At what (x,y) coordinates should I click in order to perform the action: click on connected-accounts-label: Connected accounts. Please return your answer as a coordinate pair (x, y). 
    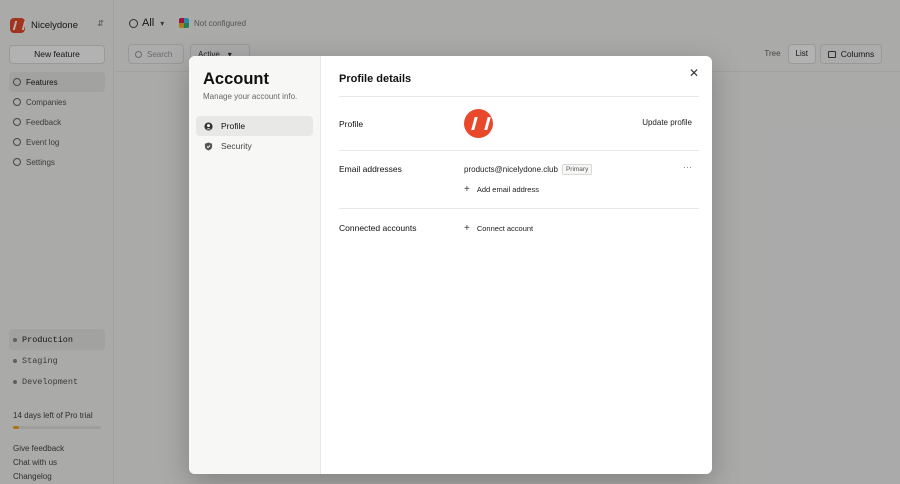
    Looking at the image, I should click on (378, 228).